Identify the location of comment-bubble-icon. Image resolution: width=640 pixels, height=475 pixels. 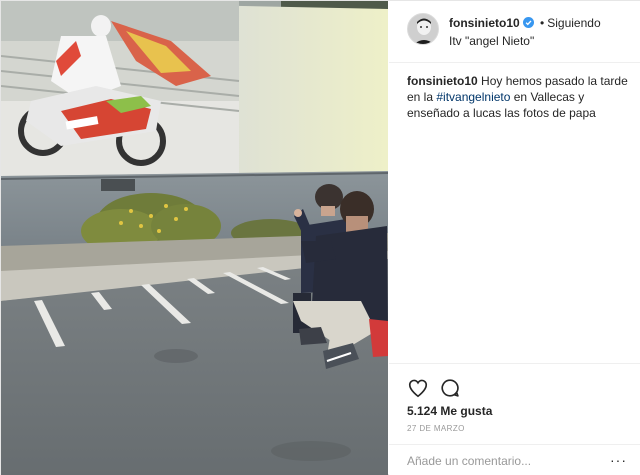
(450, 388).